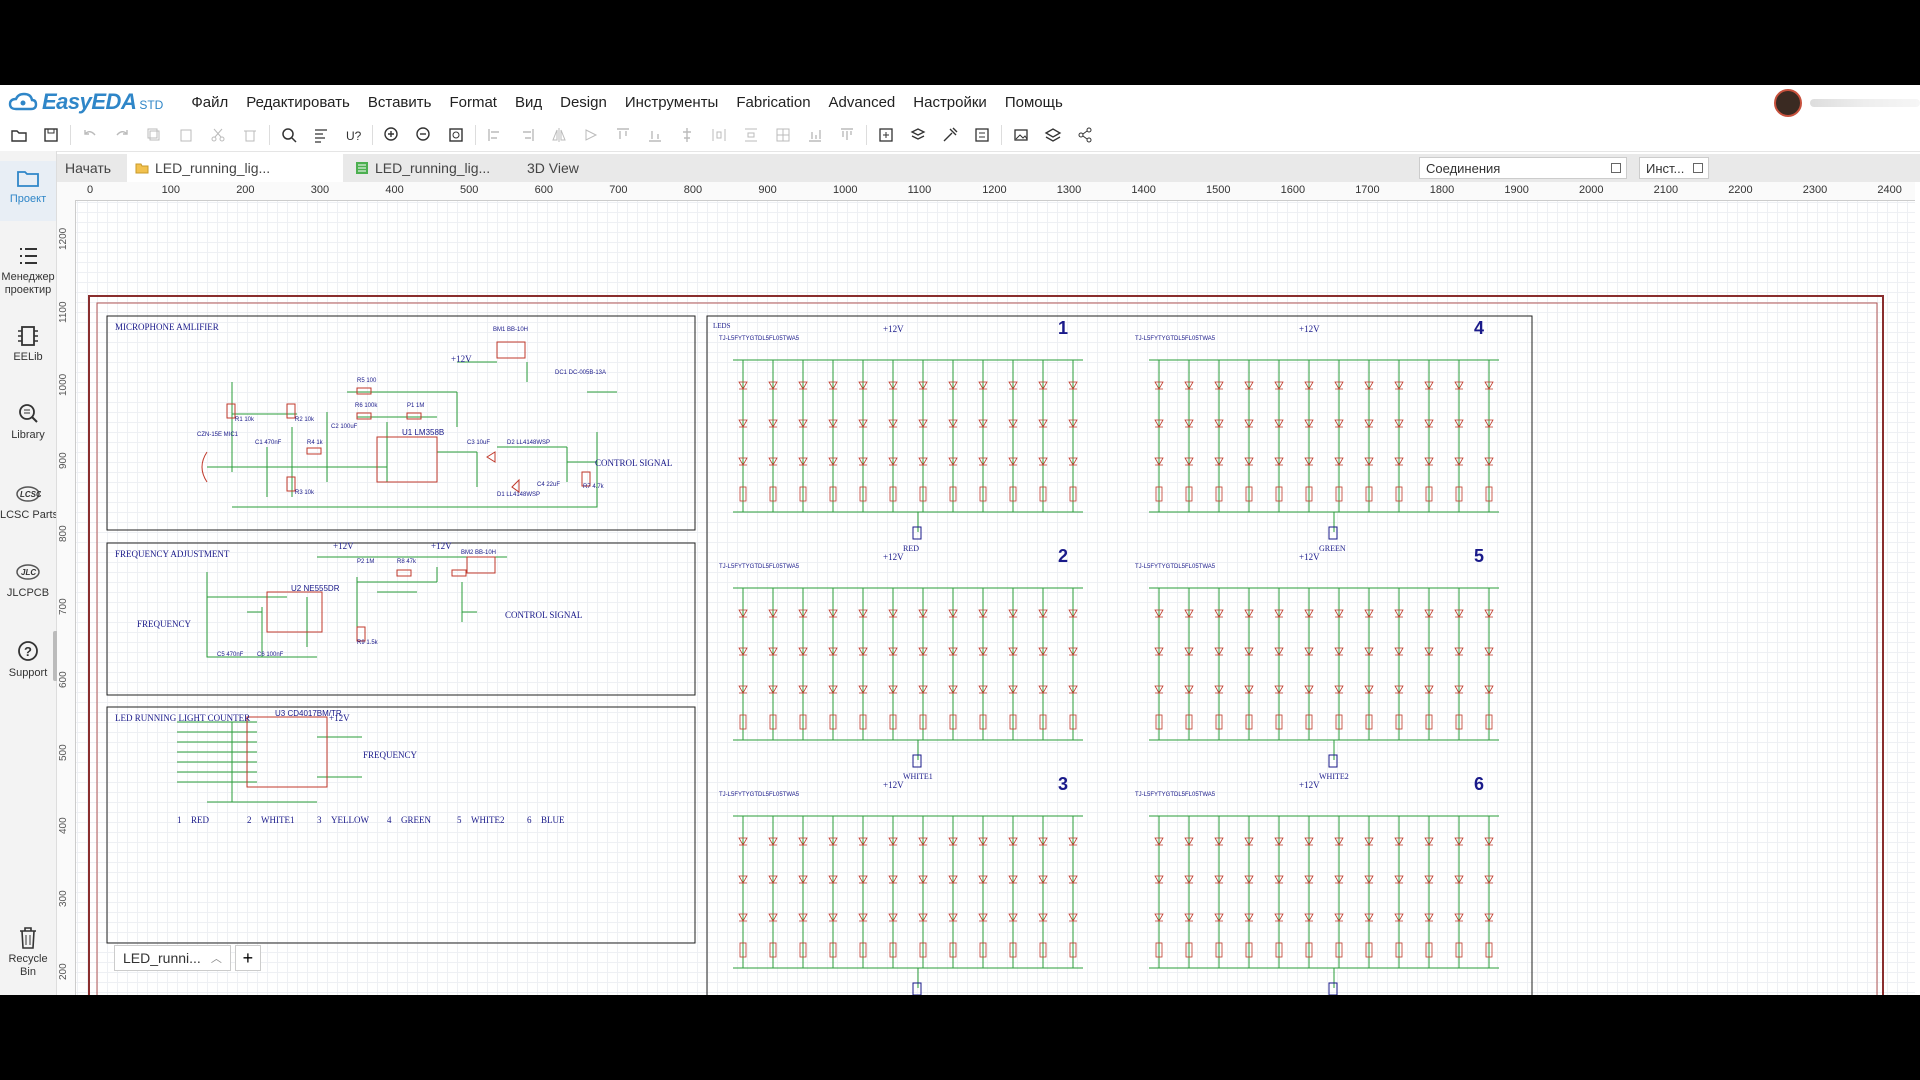  I want to click on part-label-r4: R4 1k, so click(315, 443).